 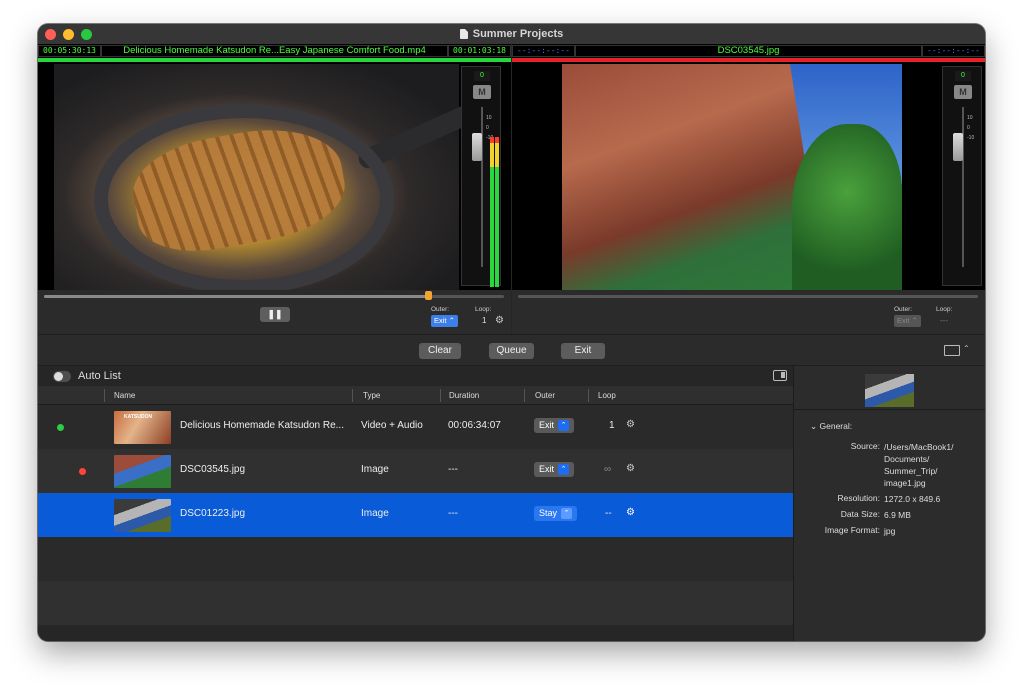 I want to click on right-timecode-in: --:--:--:--, so click(x=543, y=51).